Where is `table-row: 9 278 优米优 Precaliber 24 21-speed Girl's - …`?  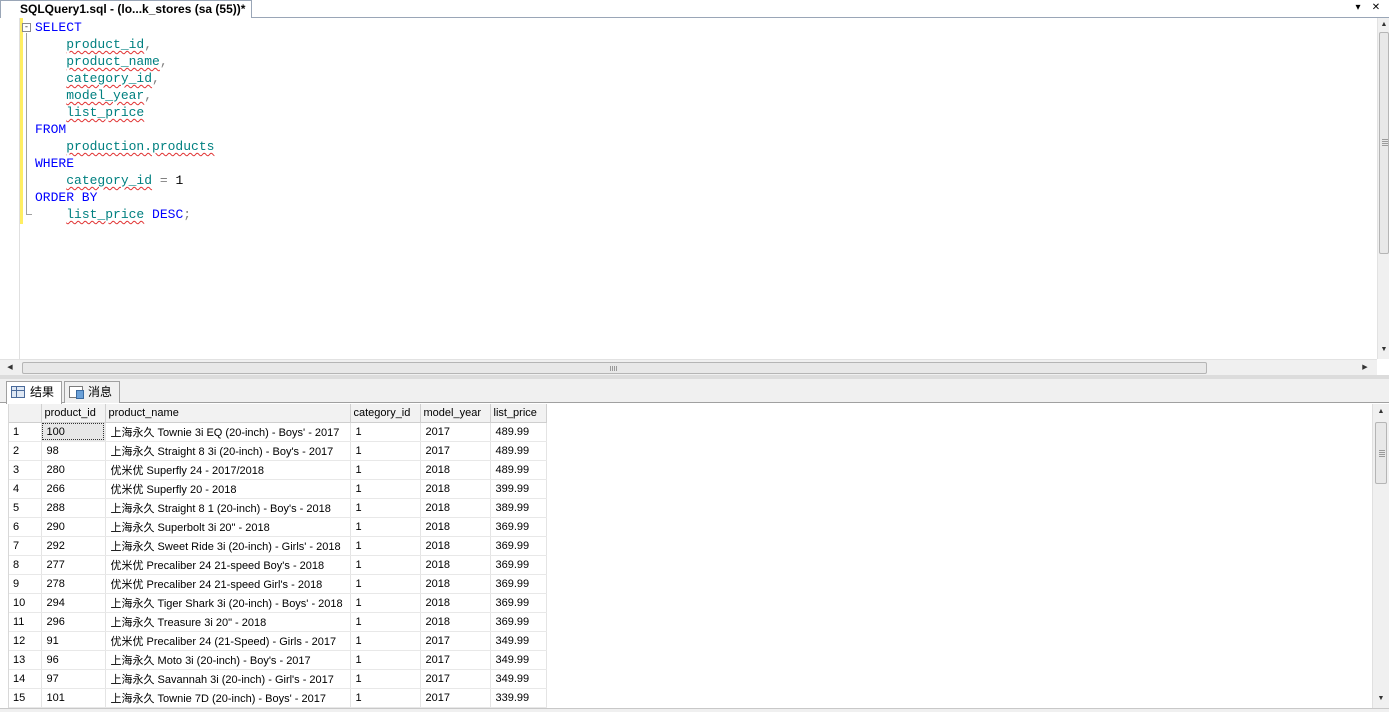 table-row: 9 278 优米优 Precaliber 24 21-speed Girl's - … is located at coordinates (278, 584).